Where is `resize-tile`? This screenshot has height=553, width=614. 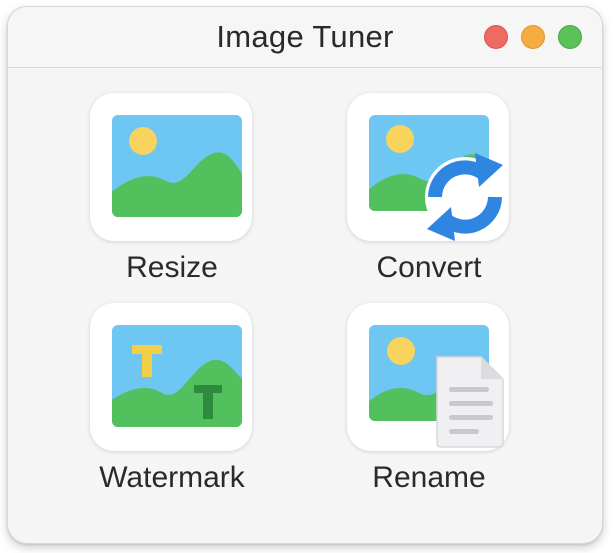 resize-tile is located at coordinates (171, 167).